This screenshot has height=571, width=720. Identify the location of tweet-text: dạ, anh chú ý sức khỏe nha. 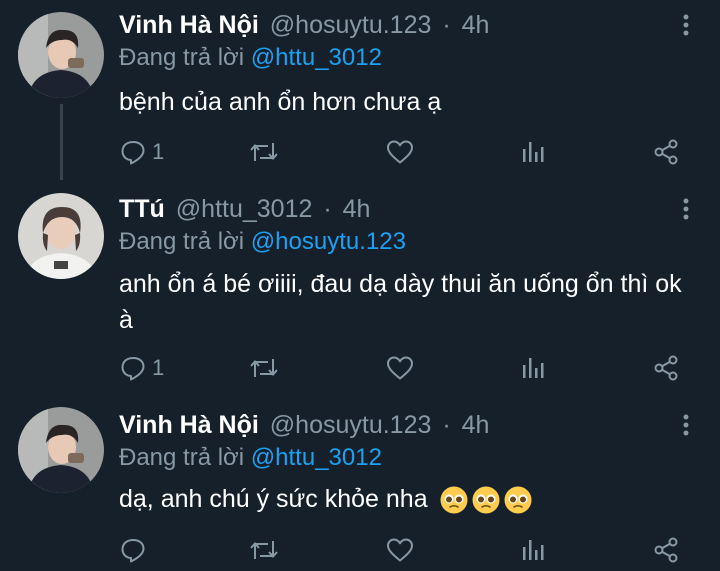
(273, 499).